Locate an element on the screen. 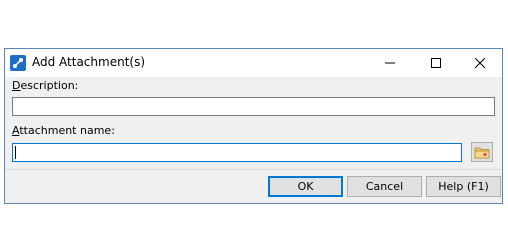 This screenshot has height=242, width=508. browse-button is located at coordinates (482, 152).